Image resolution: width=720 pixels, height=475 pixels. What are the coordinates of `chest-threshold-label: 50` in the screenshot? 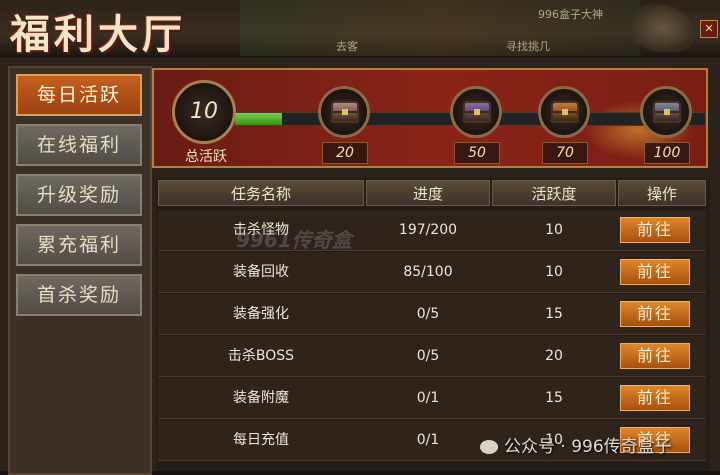 It's located at (477, 153).